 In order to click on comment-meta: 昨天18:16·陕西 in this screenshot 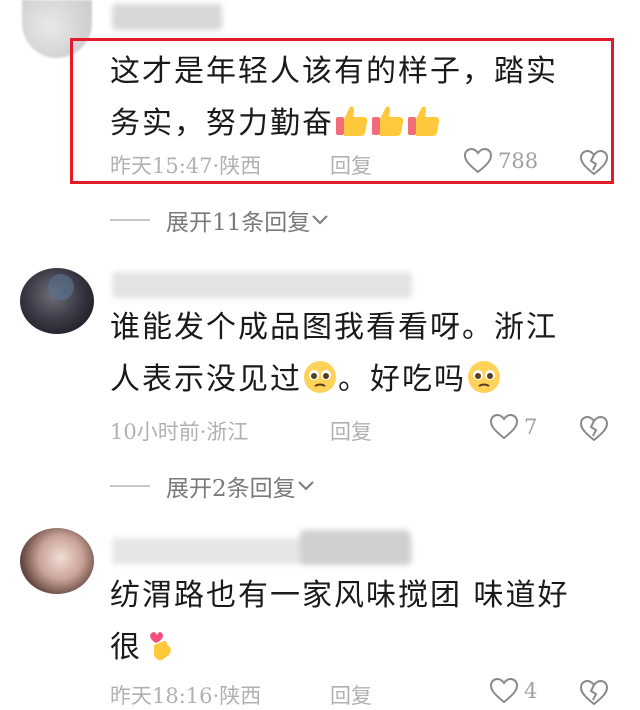, I will do `click(186, 696)`.